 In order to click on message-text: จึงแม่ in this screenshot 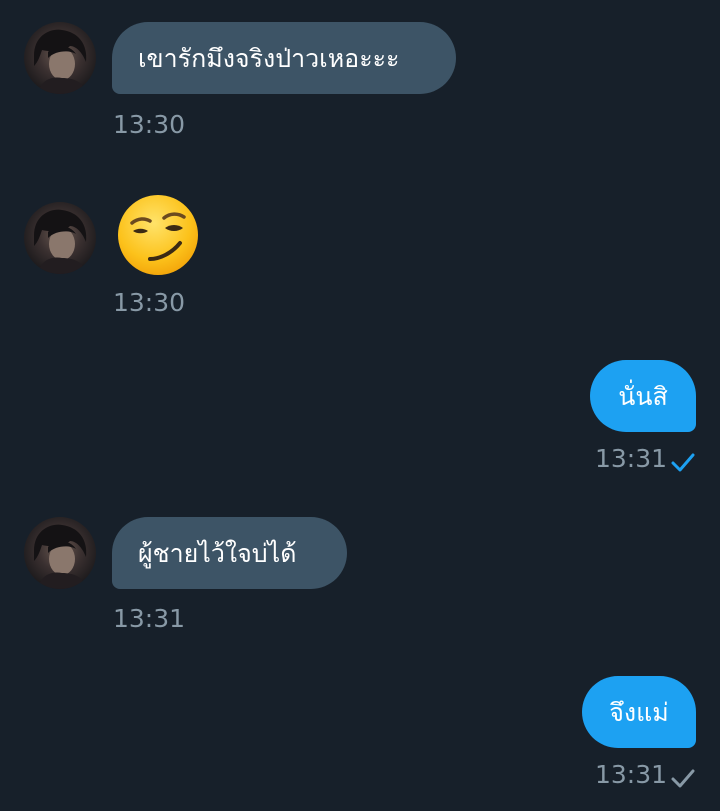, I will do `click(639, 712)`.